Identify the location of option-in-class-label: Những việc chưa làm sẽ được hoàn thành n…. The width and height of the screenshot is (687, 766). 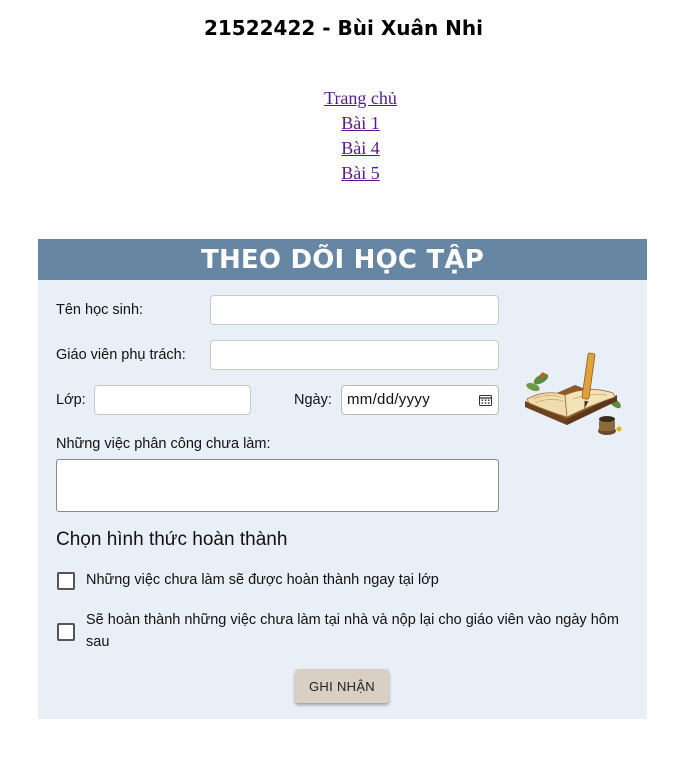
(262, 580).